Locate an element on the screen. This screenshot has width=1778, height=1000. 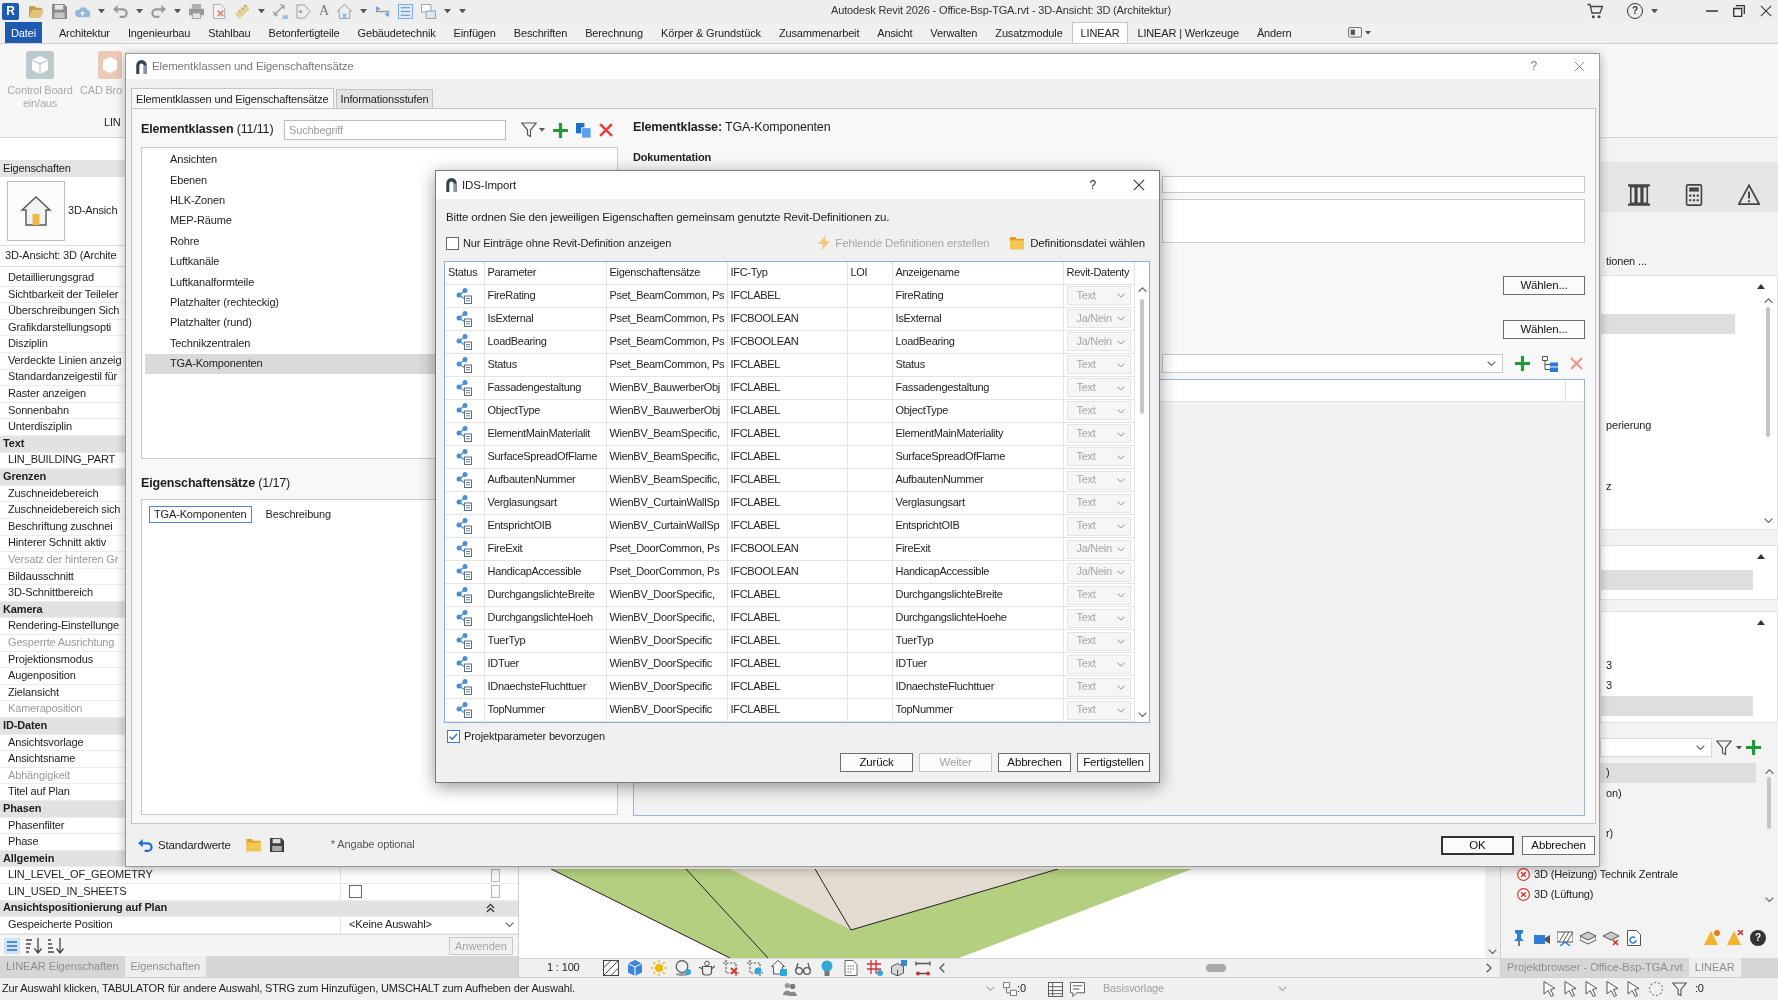
help-button: ? is located at coordinates (1092, 185).